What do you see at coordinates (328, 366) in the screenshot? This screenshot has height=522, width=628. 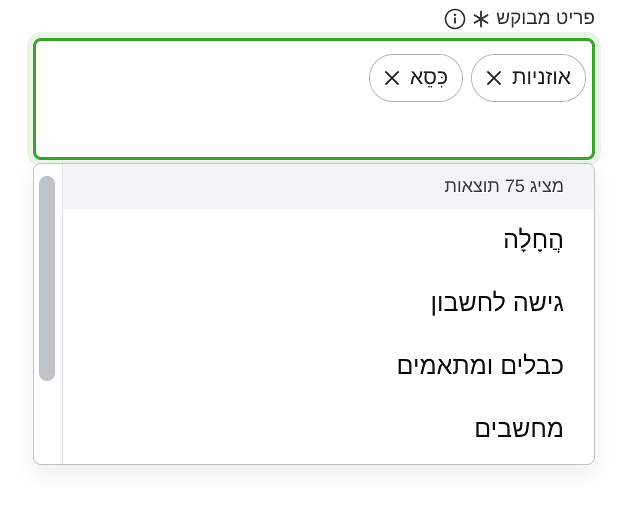 I see `dropdown-option: כבלים ומתאמים` at bounding box center [328, 366].